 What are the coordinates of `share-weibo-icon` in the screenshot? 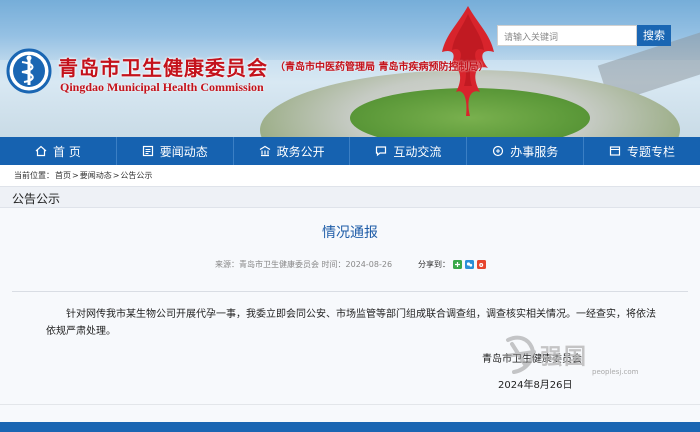 It's located at (481, 264).